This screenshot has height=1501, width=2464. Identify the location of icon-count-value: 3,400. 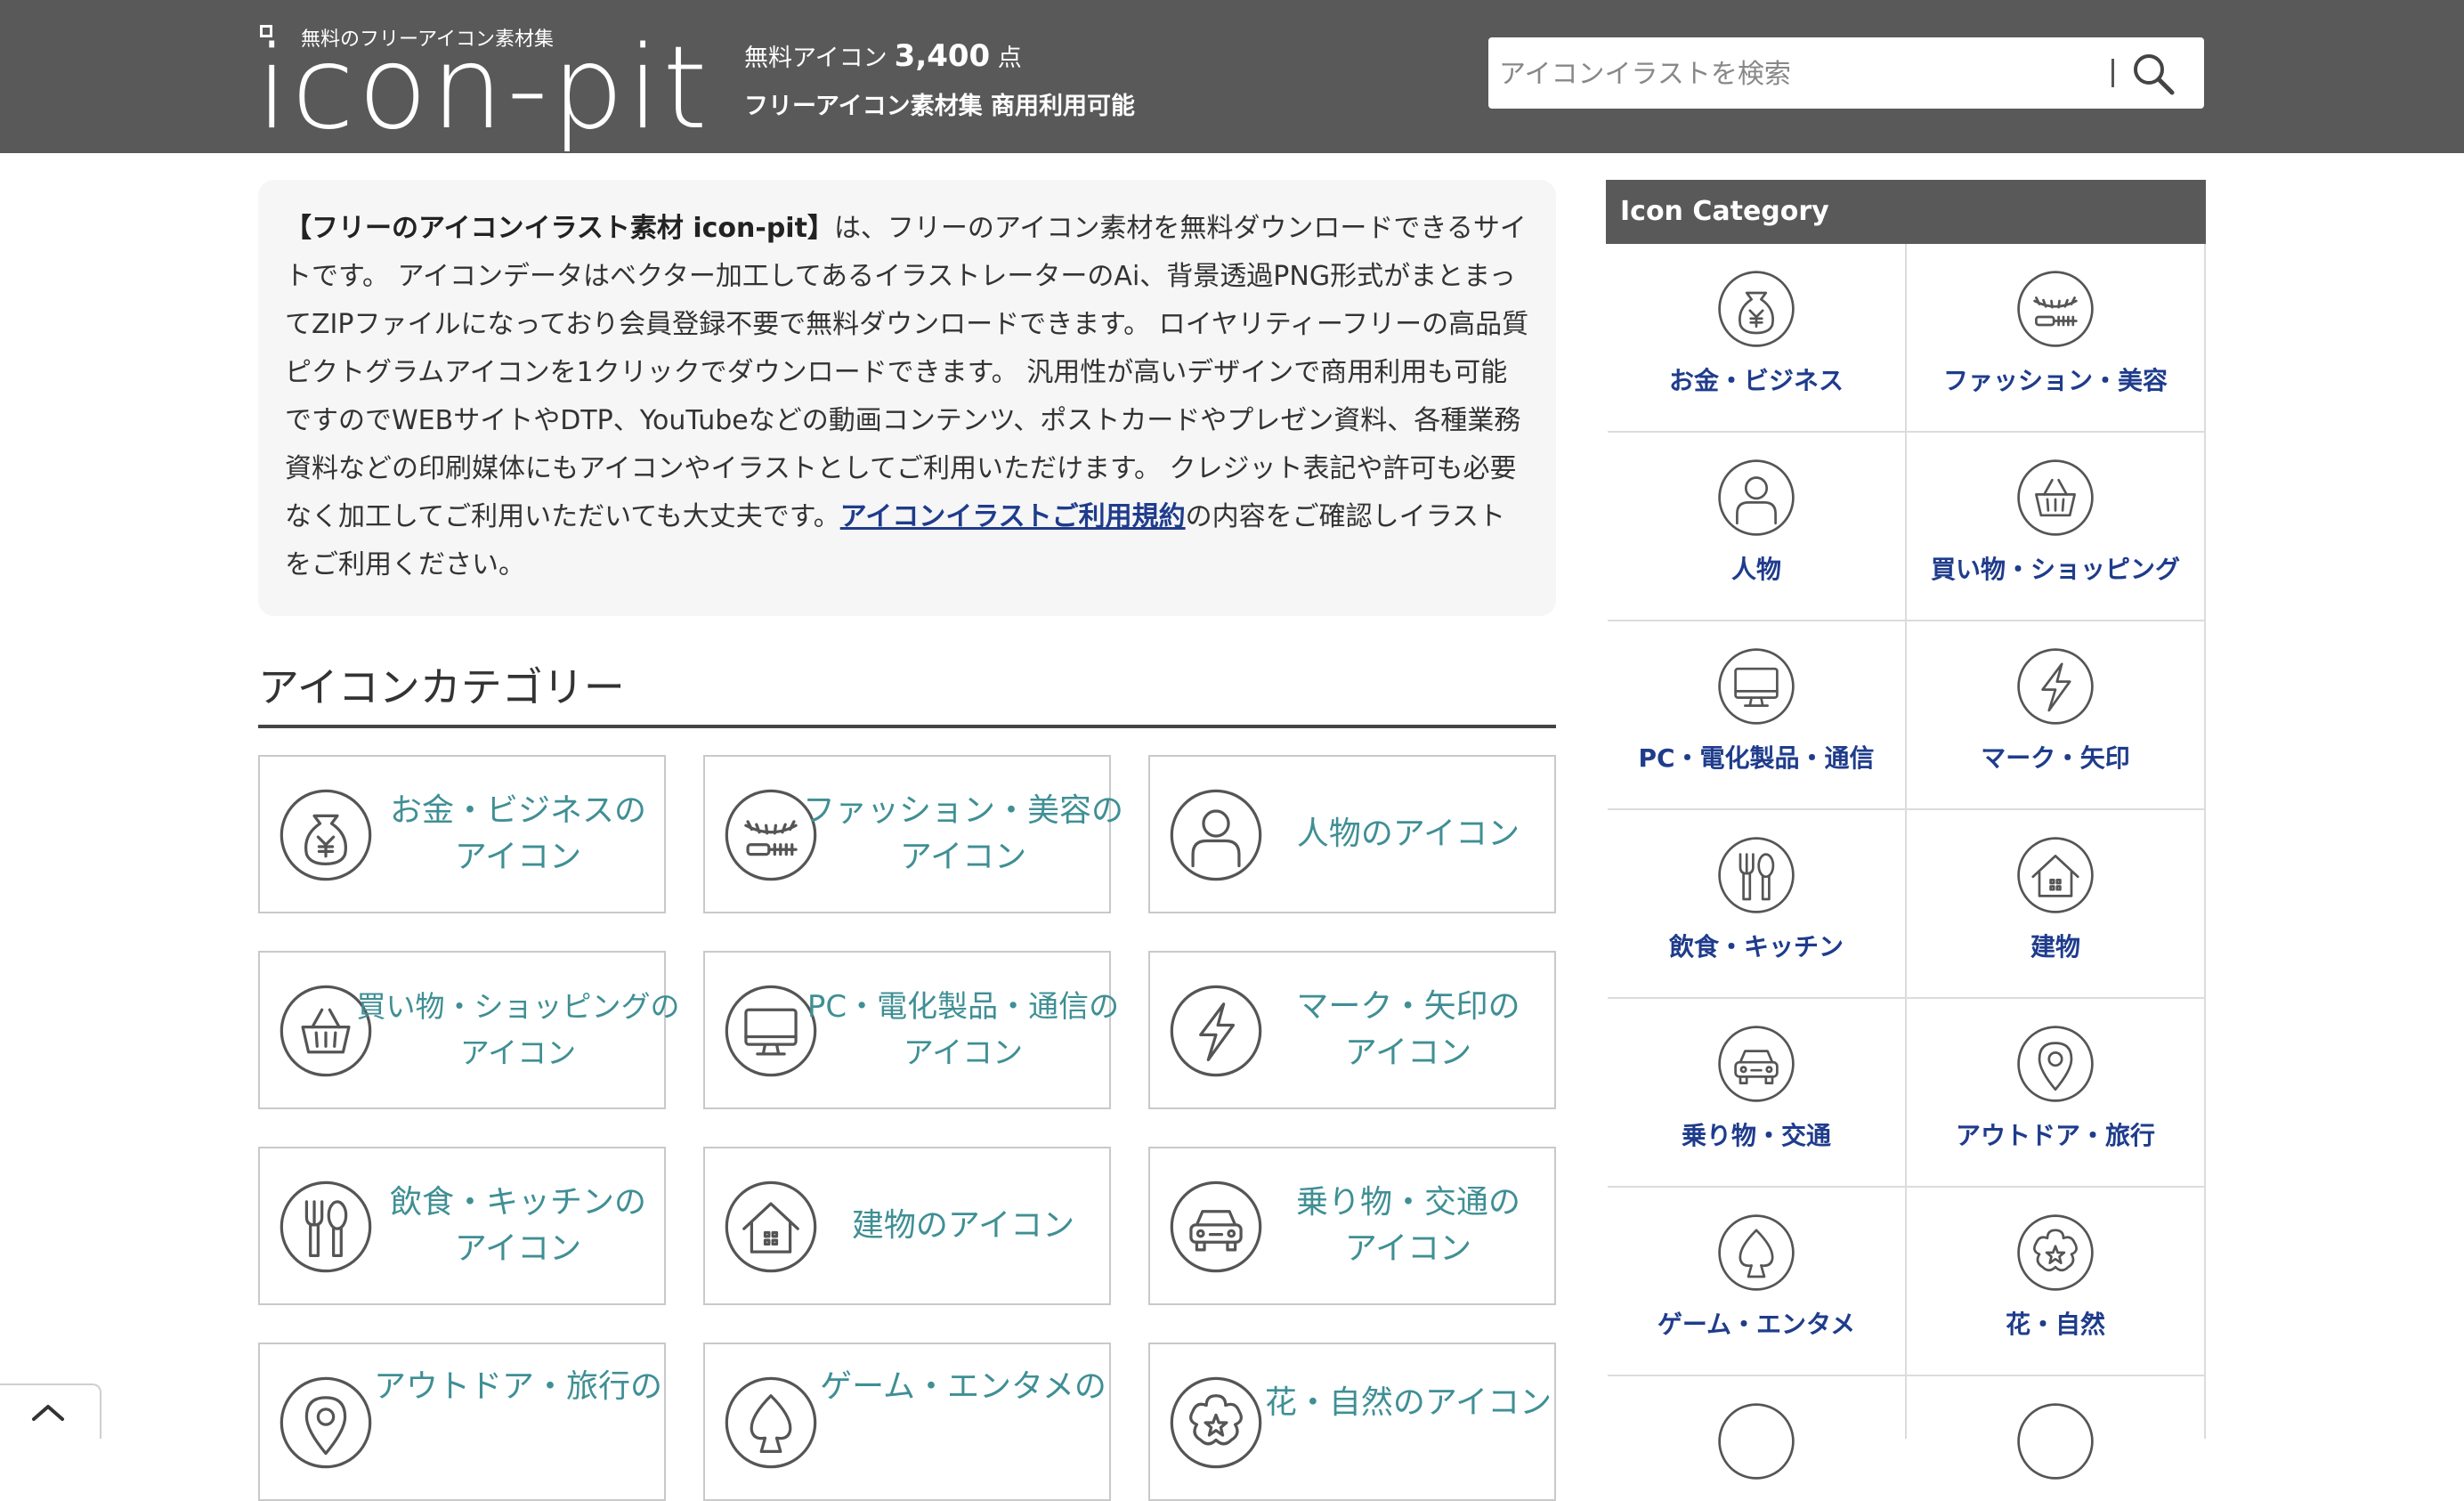
(942, 56).